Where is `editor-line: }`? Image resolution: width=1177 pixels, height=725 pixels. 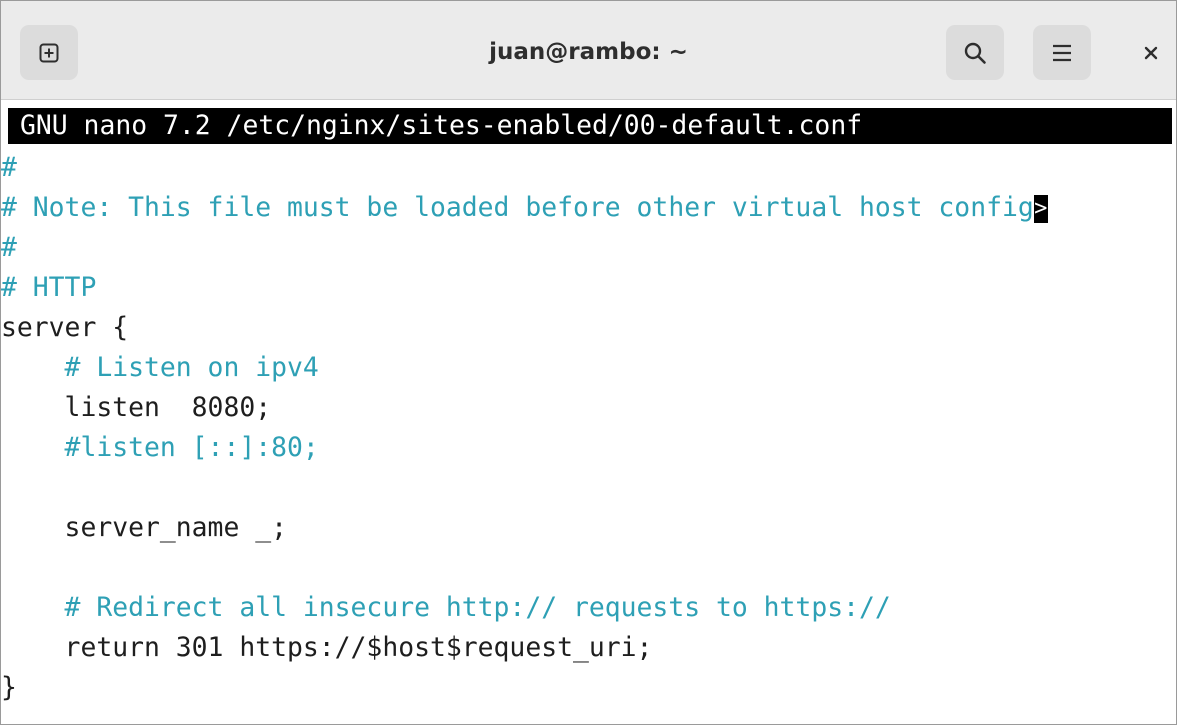
editor-line: } is located at coordinates (9, 688).